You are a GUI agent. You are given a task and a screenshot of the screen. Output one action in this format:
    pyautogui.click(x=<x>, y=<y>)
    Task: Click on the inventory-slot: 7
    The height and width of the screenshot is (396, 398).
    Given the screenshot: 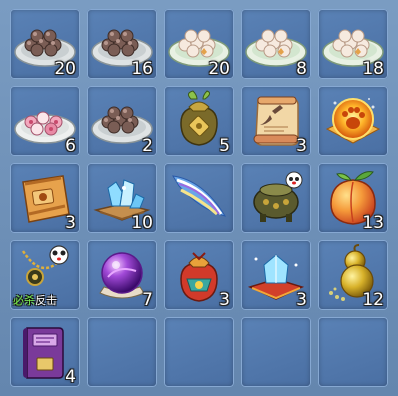 What is the action you would take?
    pyautogui.click(x=122, y=275)
    